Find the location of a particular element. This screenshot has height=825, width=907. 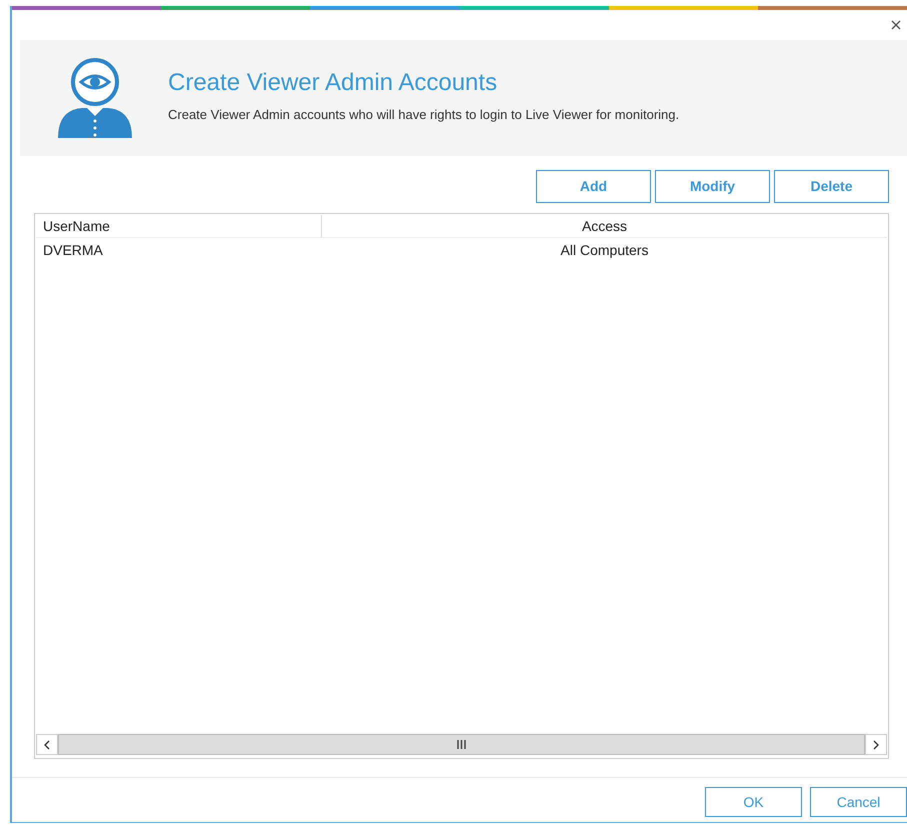

dialog-description: Create Viewer Admin accounts who will have rights to login to Live Viewer for monitoring. is located at coordinates (424, 115).